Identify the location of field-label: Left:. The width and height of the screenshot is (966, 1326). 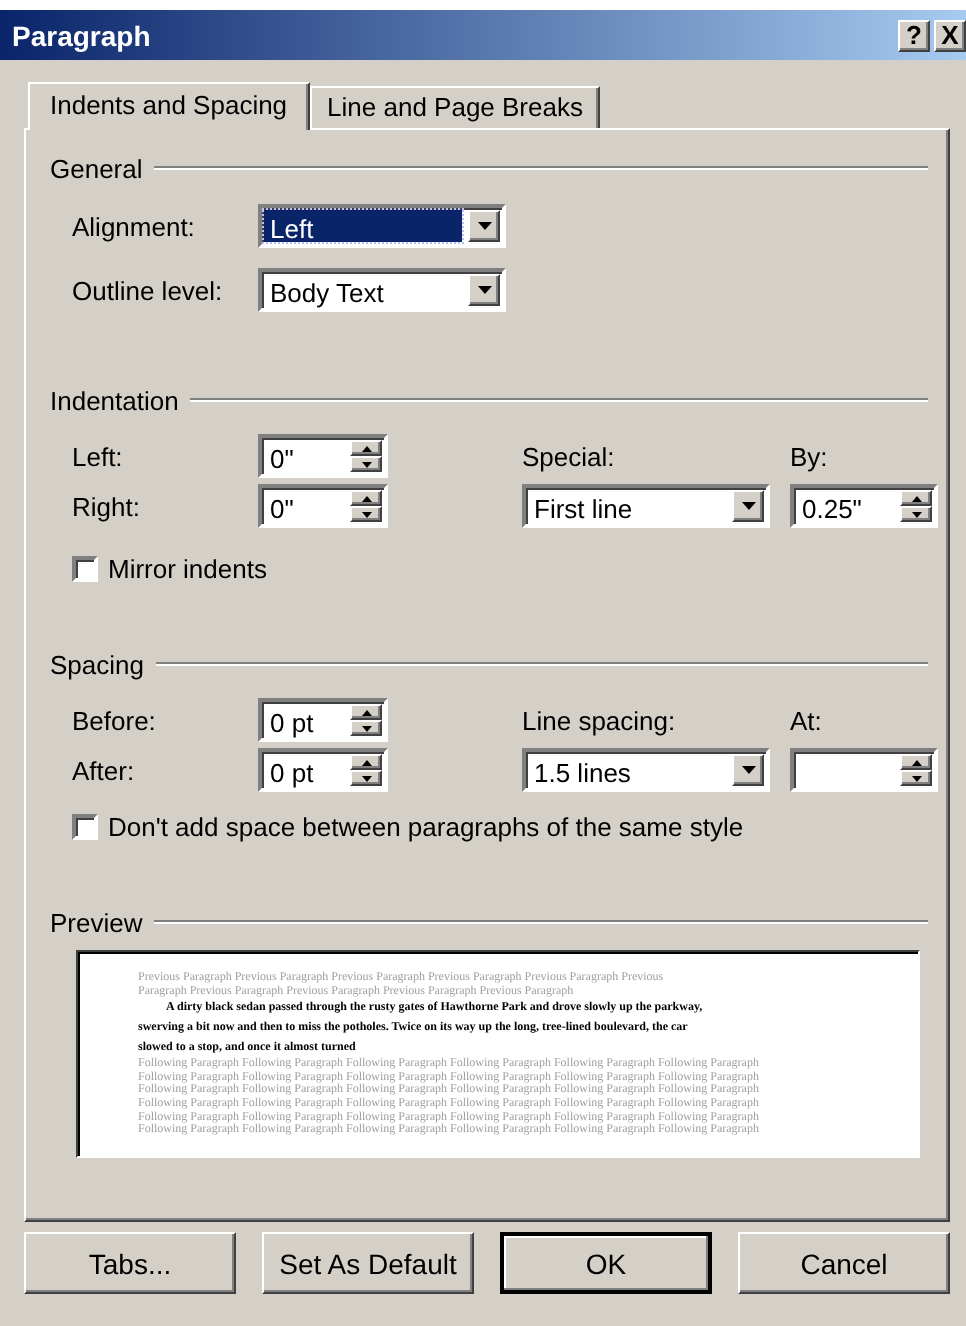
(98, 456).